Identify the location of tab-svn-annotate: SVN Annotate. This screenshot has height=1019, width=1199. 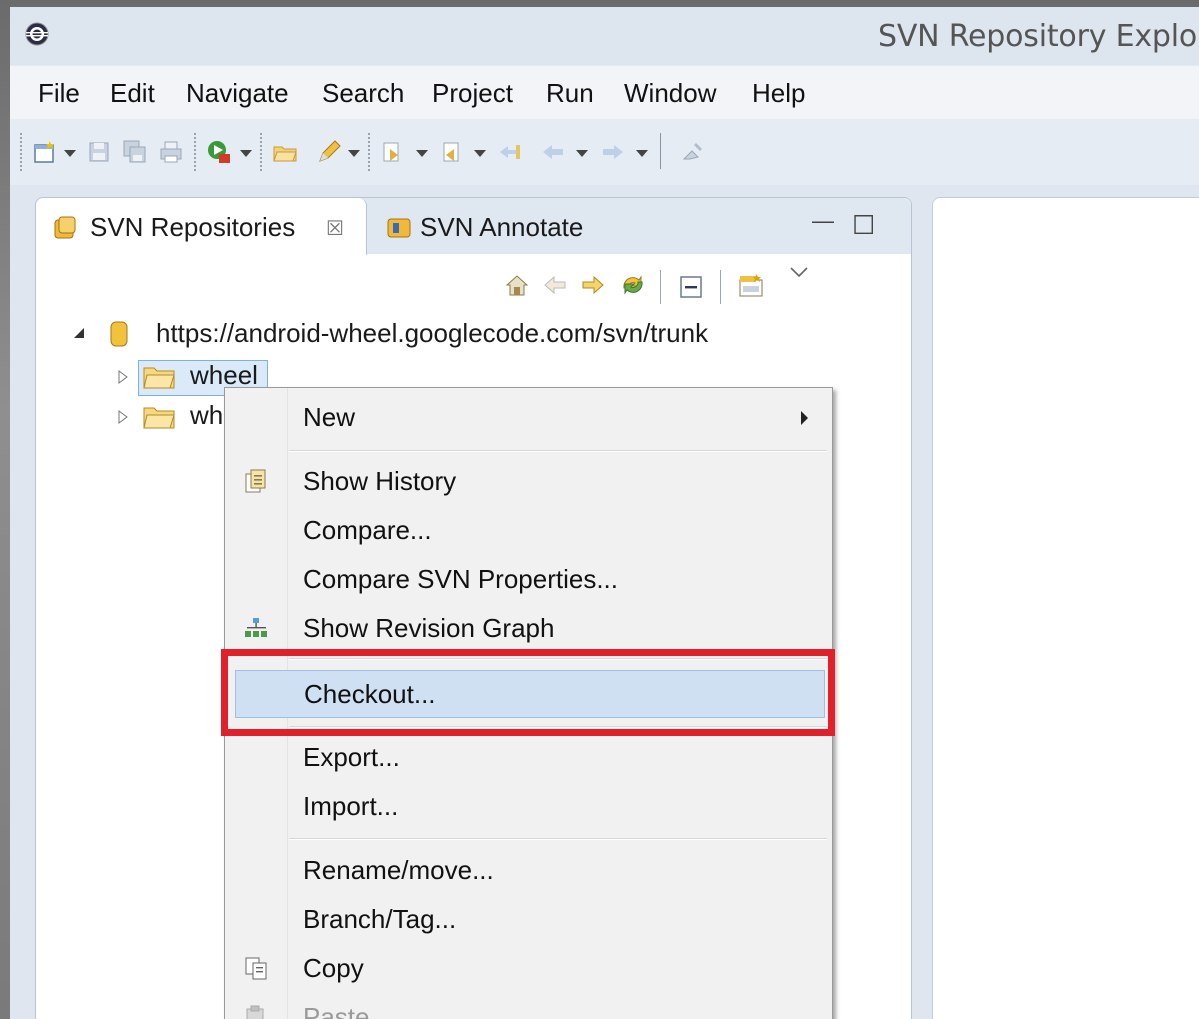
(501, 227).